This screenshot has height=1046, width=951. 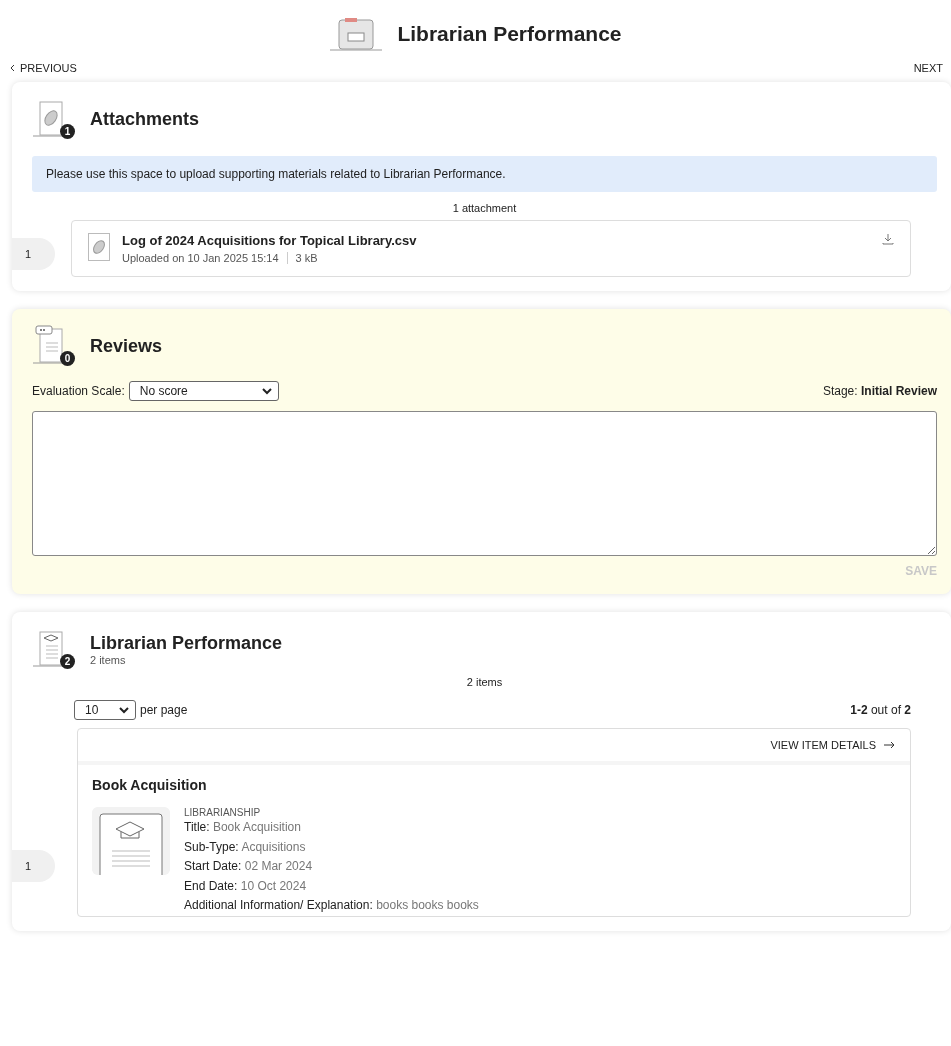 I want to click on stage-text: Stage: Initial Review, so click(x=879, y=391).